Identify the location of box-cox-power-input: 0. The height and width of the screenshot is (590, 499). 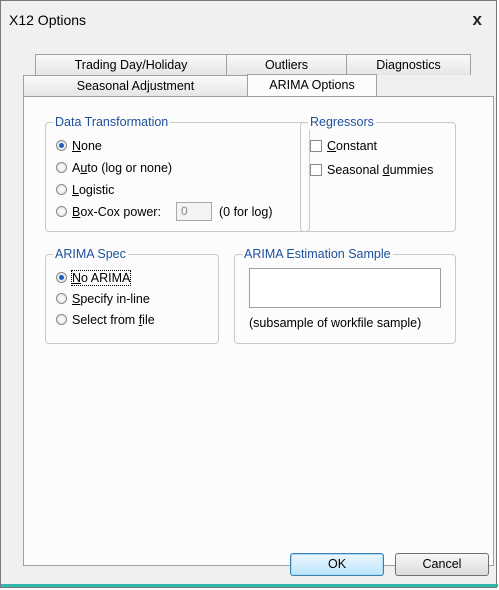
(194, 211).